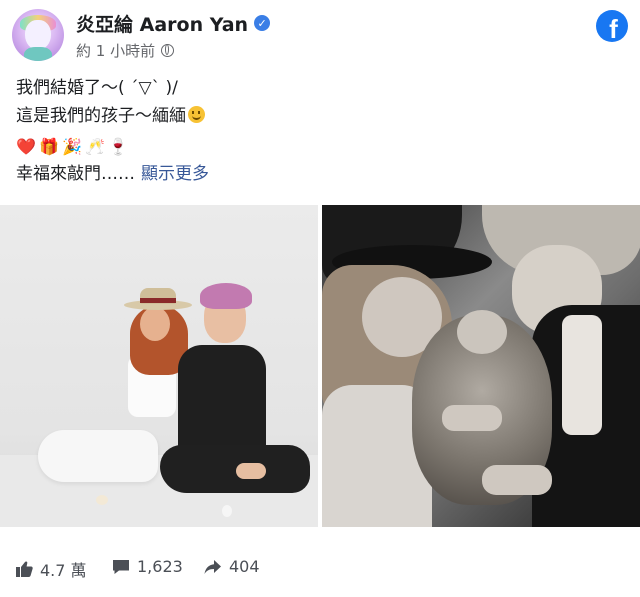 This screenshot has width=640, height=597. I want to click on thumbs-up-icon, so click(24, 569).